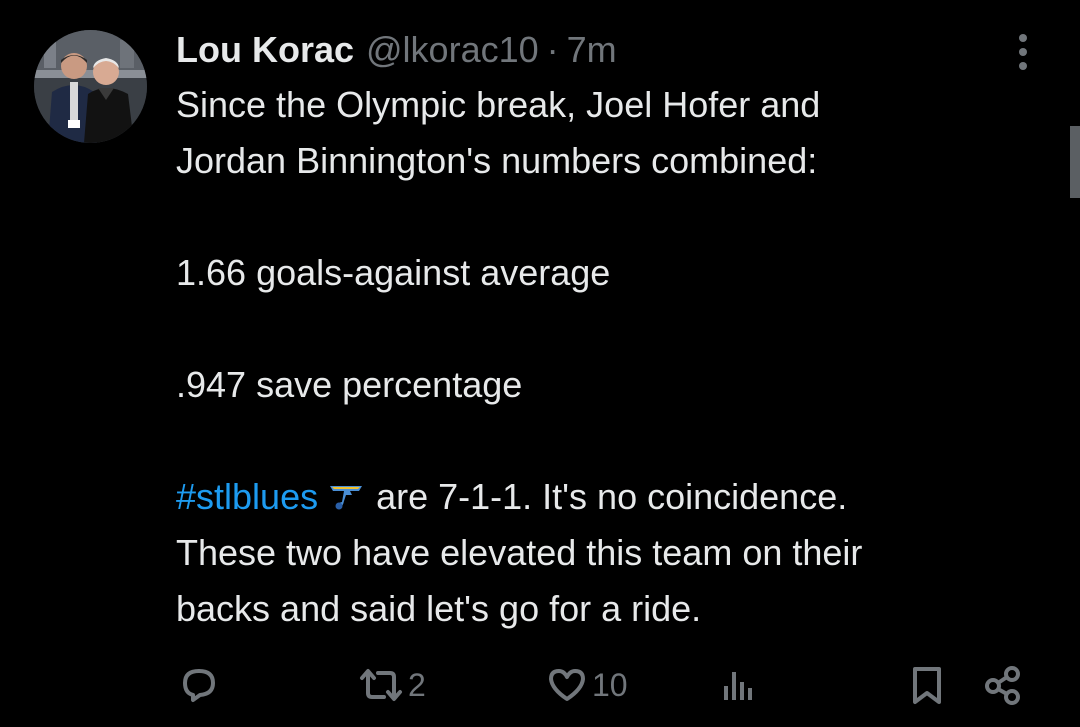  I want to click on tweet-line: 1.66 goals-against average, so click(393, 272).